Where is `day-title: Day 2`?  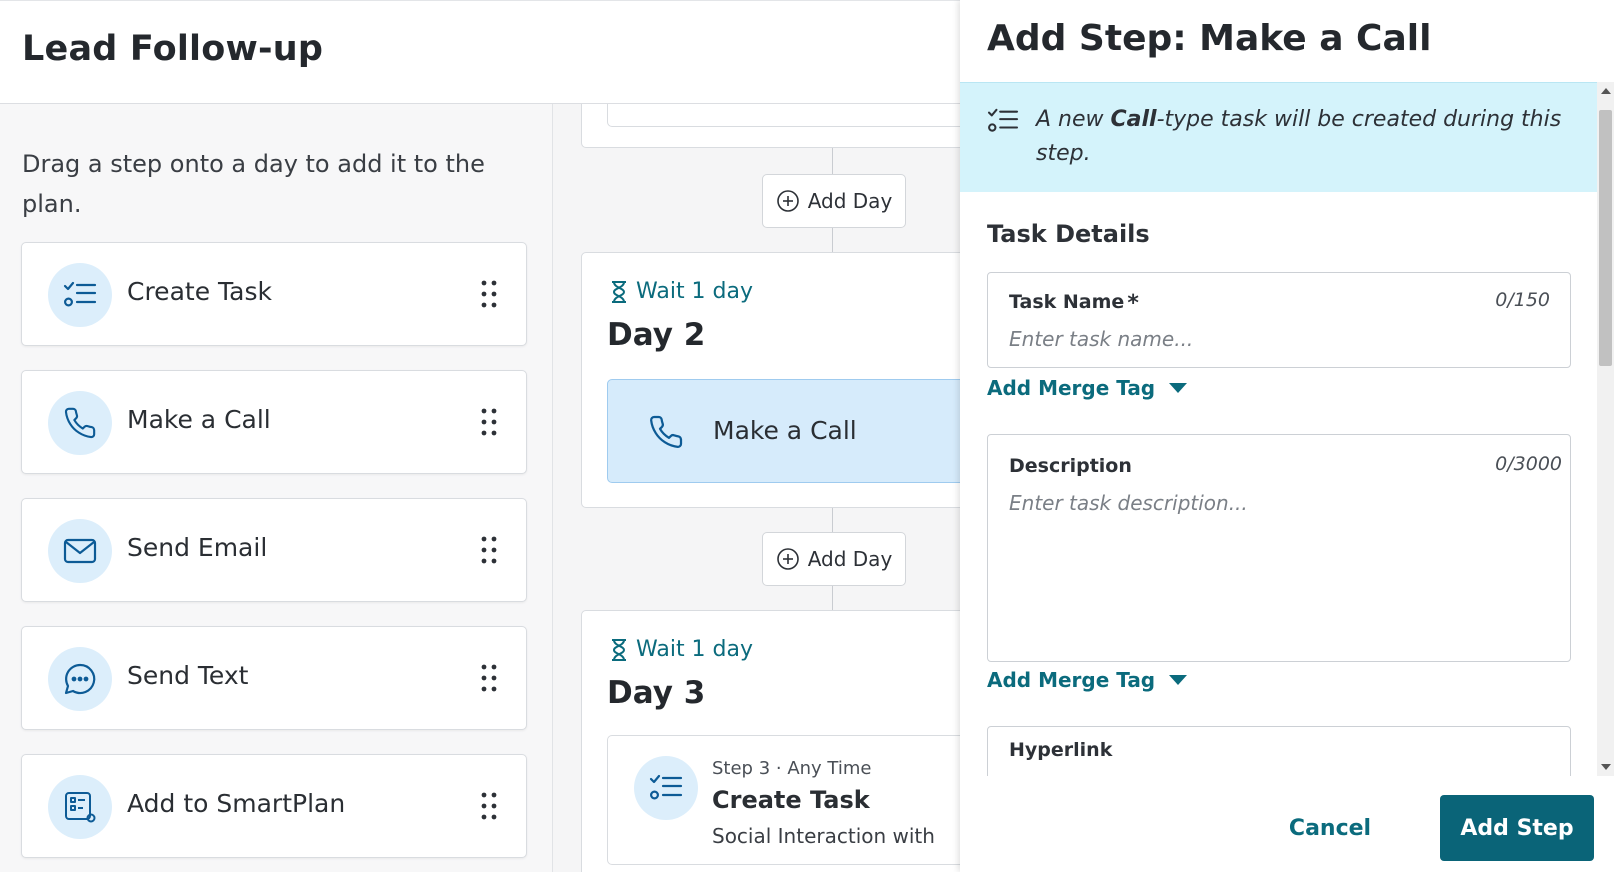
day-title: Day 2 is located at coordinates (656, 335).